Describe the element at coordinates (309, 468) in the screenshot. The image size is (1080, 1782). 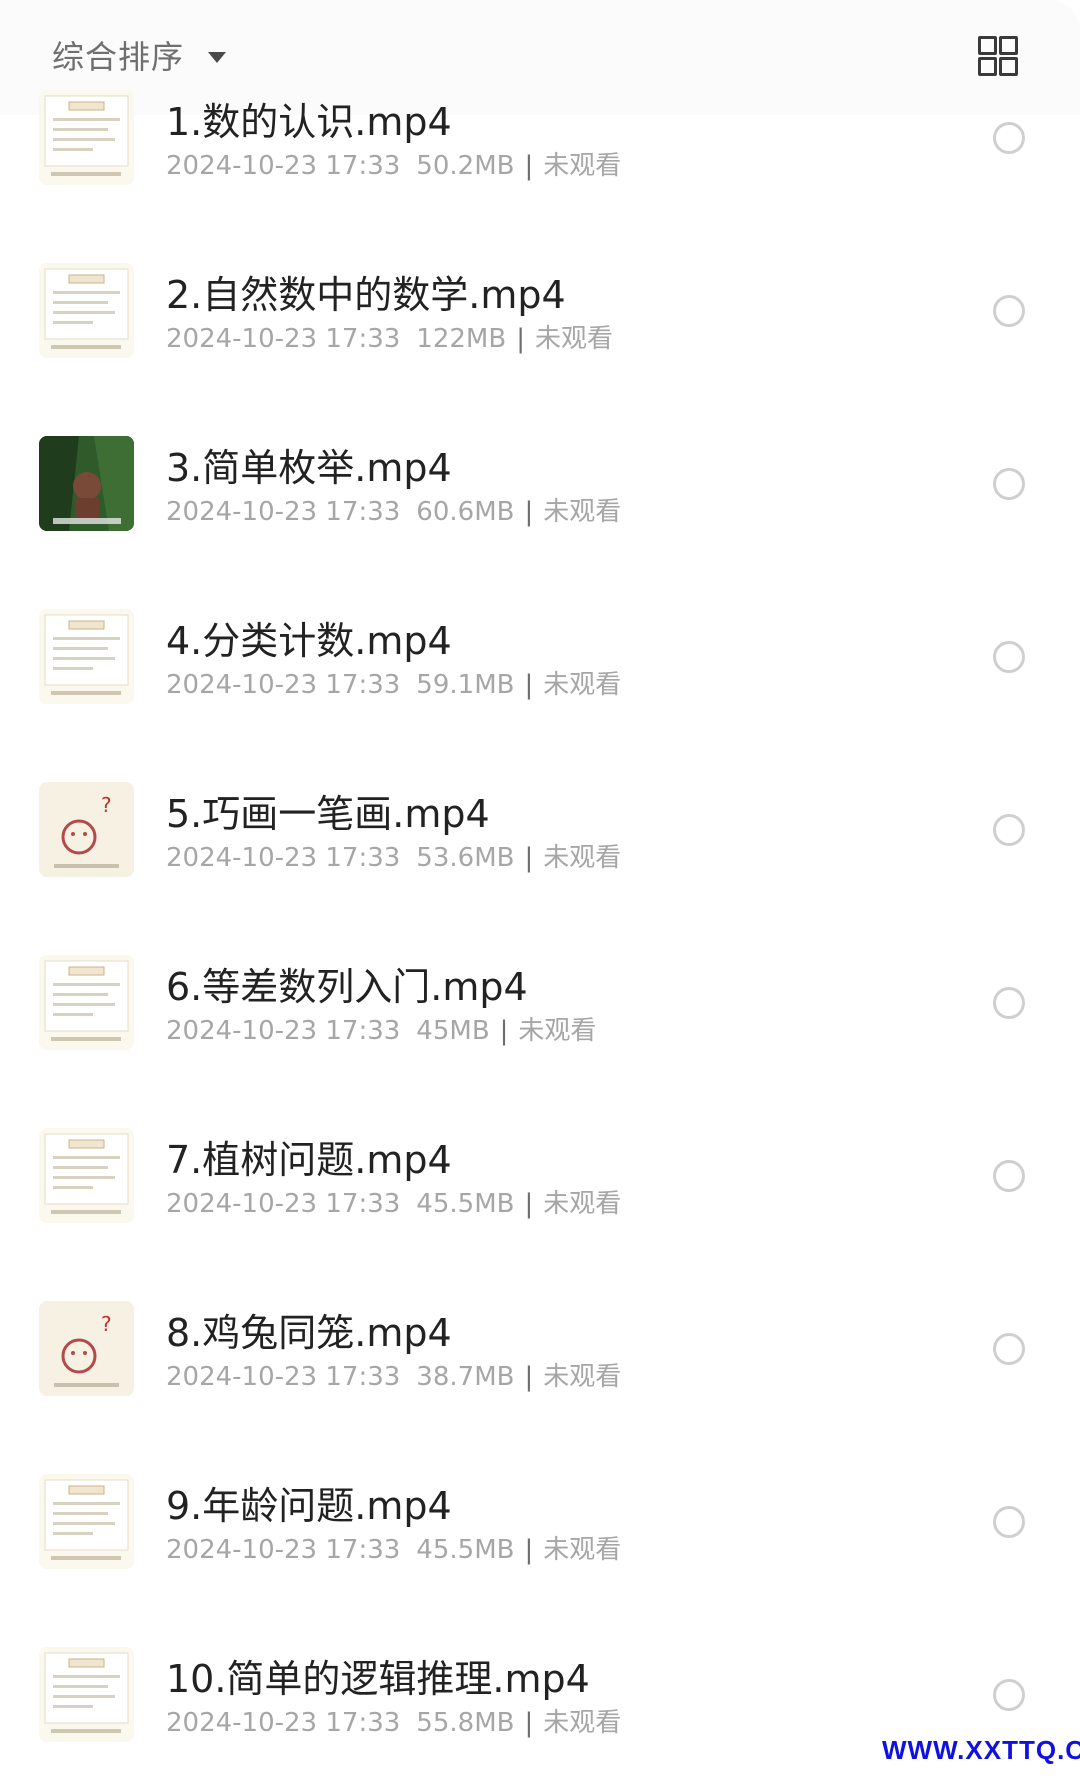
I see `file-title: 3.简单枚举.mp4` at that location.